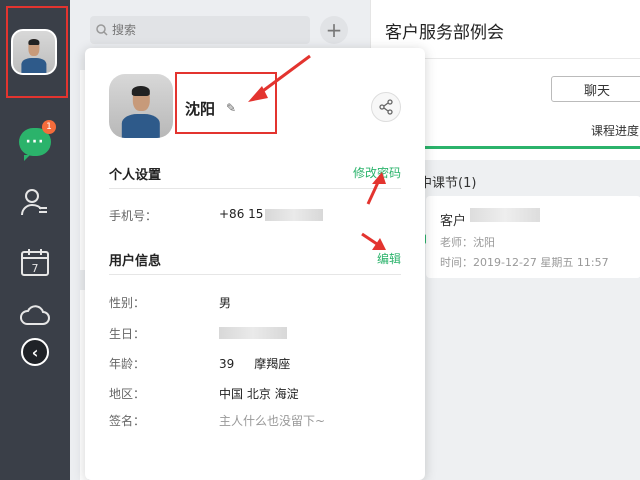  I want to click on collapse-nav: ‹, so click(35, 352).